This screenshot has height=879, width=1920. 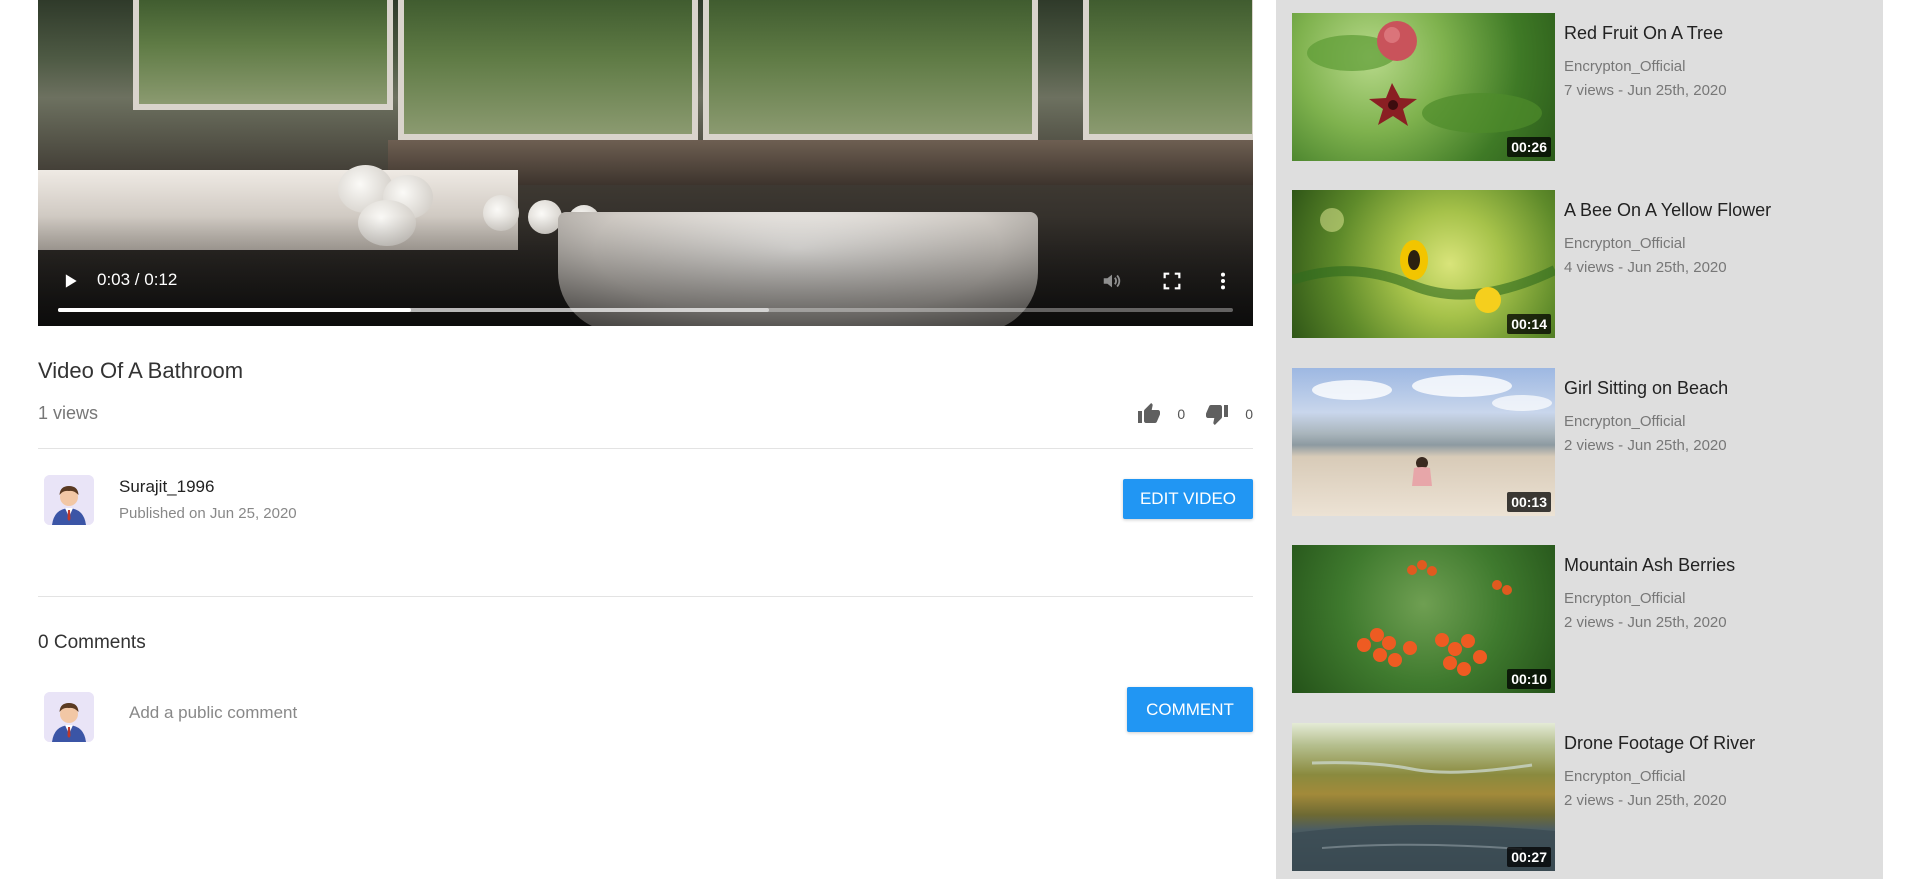 What do you see at coordinates (1667, 210) in the screenshot?
I see `related-video-title: A Bee On A Yellow Flower` at bounding box center [1667, 210].